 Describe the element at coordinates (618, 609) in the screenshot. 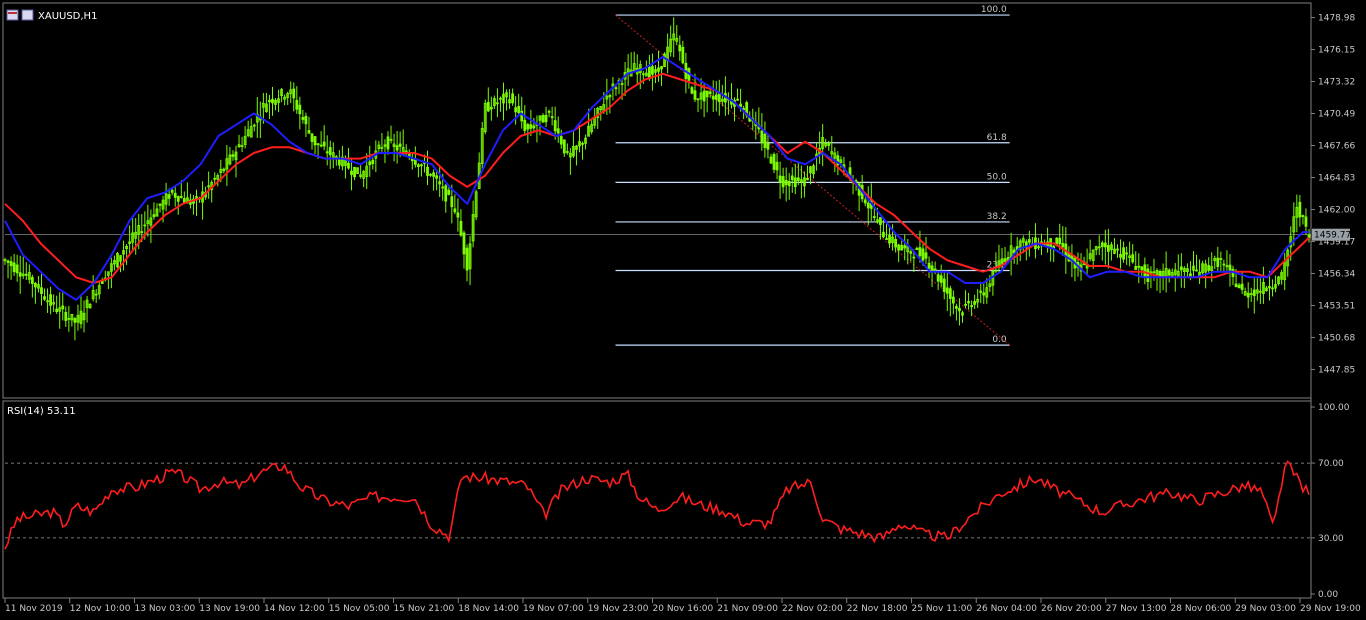

I see `time-tick-label: 19 Nov 23:00` at that location.